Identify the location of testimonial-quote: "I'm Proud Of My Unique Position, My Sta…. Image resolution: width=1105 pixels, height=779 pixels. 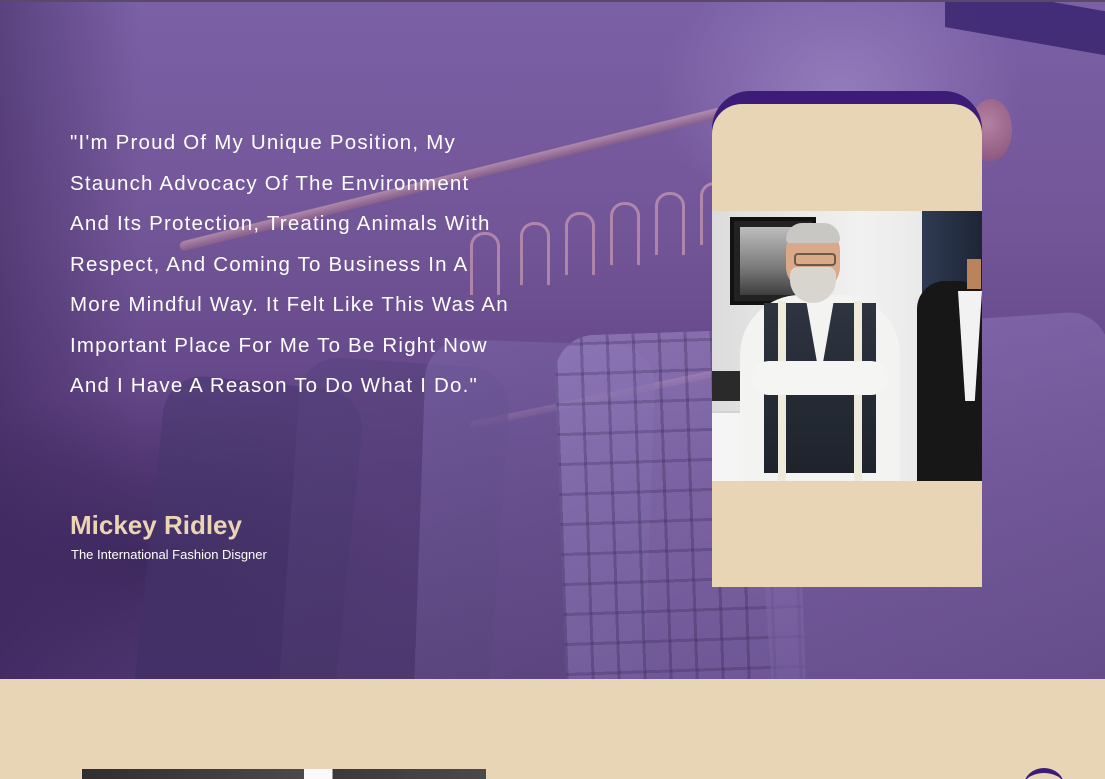
(289, 264).